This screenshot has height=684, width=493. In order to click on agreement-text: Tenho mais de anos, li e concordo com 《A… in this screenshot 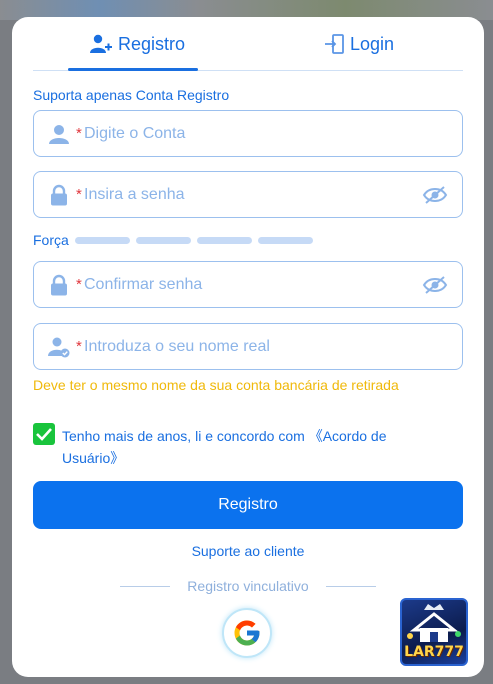, I will do `click(252, 447)`.